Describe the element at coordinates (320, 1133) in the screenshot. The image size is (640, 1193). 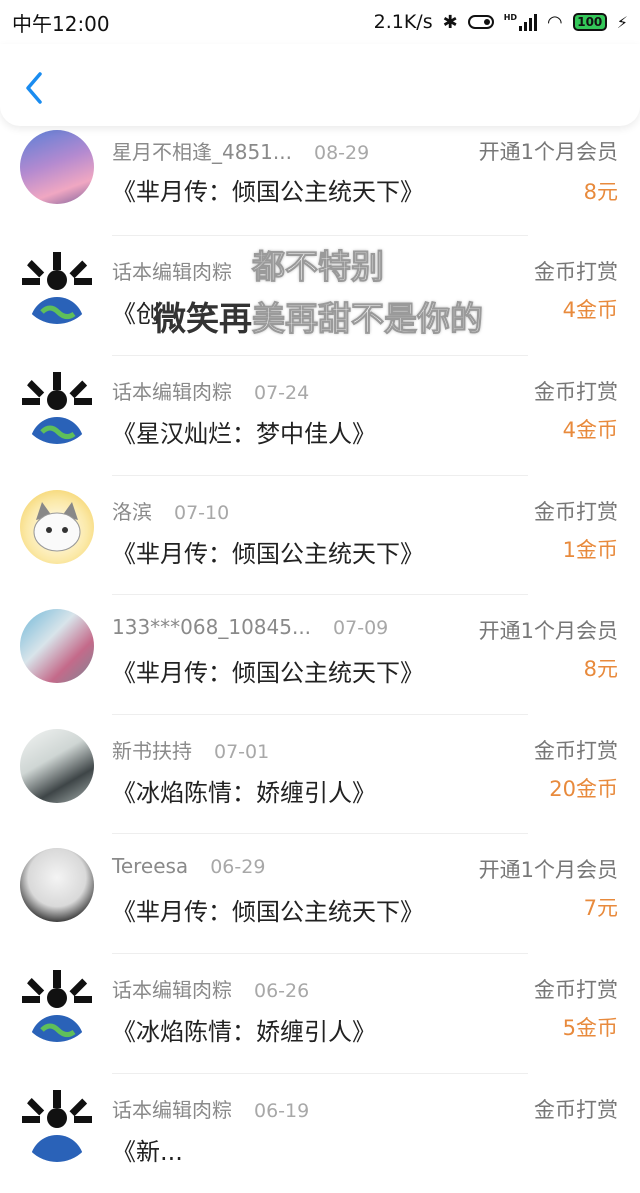
I see `list-item: 话本编辑肉粽 06-19 《新... 金币打赏` at that location.